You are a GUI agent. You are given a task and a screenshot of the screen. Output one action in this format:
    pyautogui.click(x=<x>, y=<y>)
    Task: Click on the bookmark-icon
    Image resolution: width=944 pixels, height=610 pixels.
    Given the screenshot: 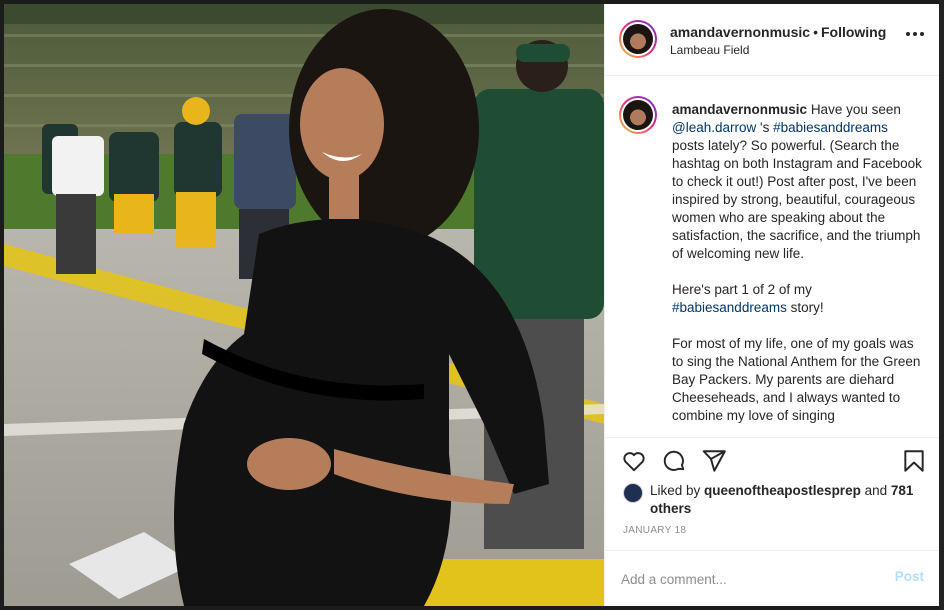 What is the action you would take?
    pyautogui.click(x=914, y=461)
    